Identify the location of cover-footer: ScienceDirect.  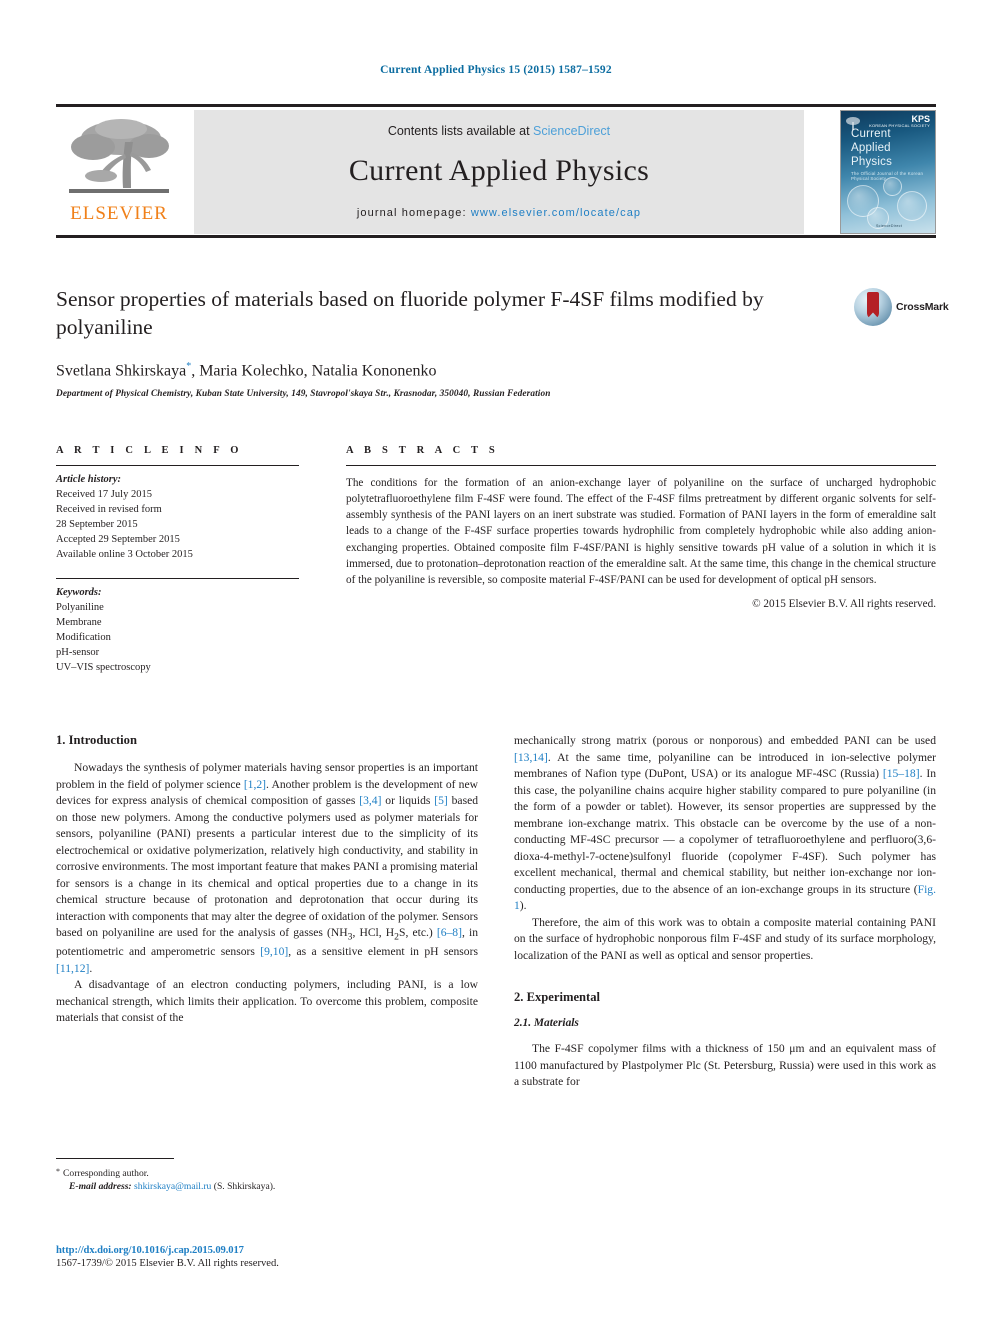
(889, 226).